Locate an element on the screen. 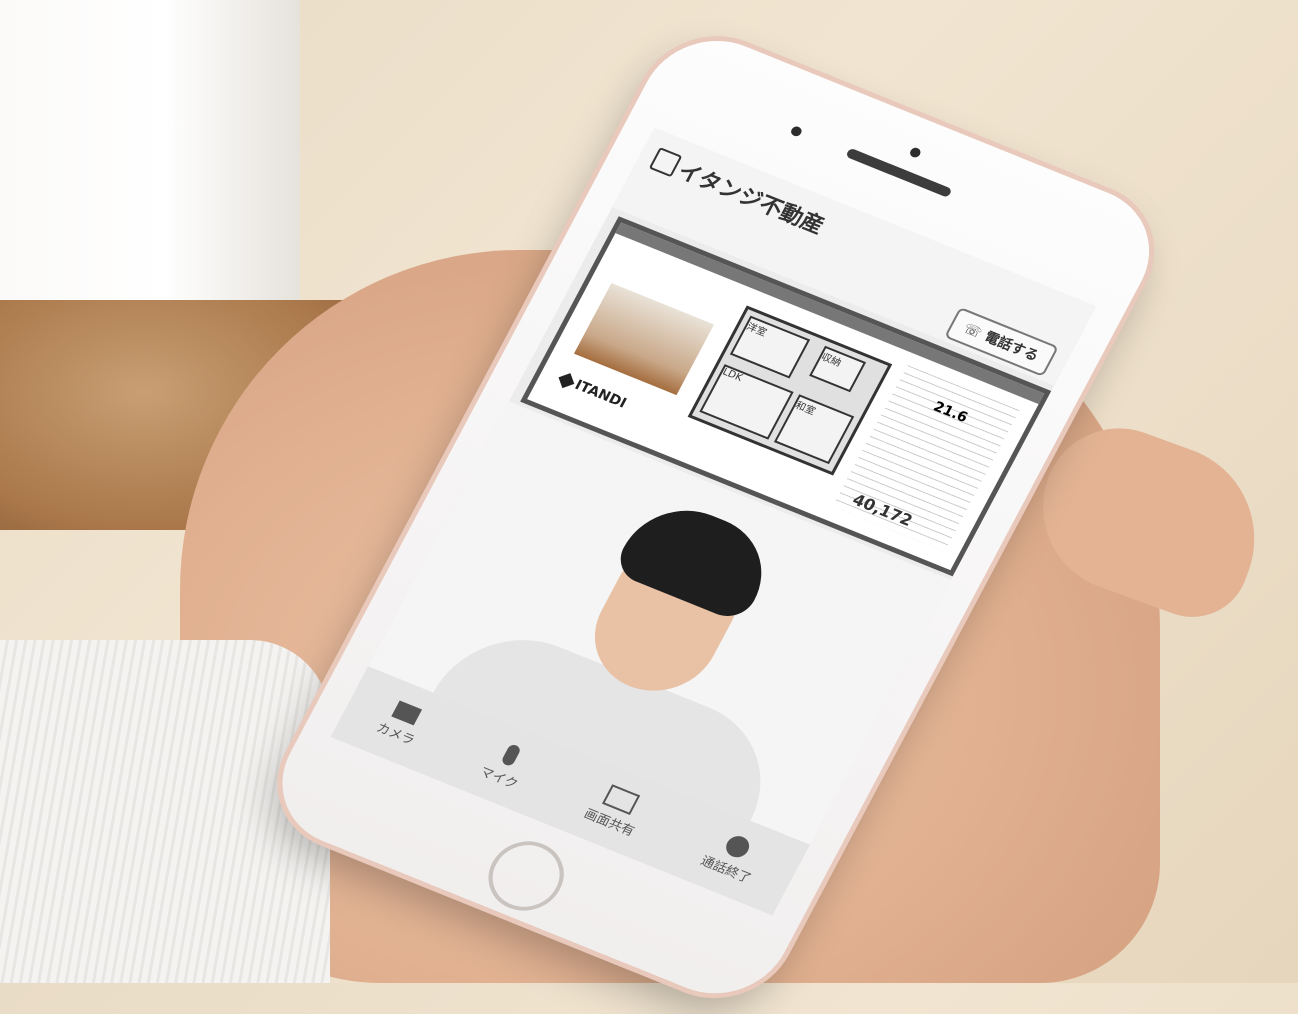  room-photo is located at coordinates (644, 339).